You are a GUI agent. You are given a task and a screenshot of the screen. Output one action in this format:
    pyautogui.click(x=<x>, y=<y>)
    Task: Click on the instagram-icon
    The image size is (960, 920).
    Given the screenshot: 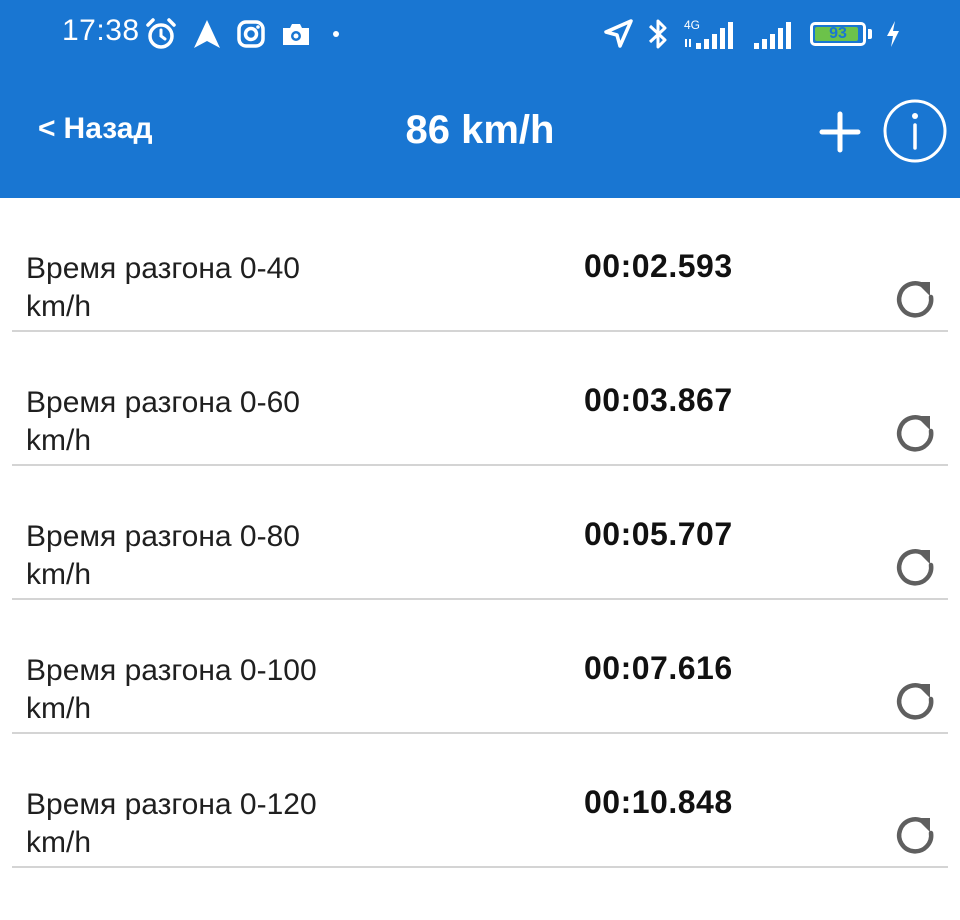 What is the action you would take?
    pyautogui.click(x=251, y=34)
    